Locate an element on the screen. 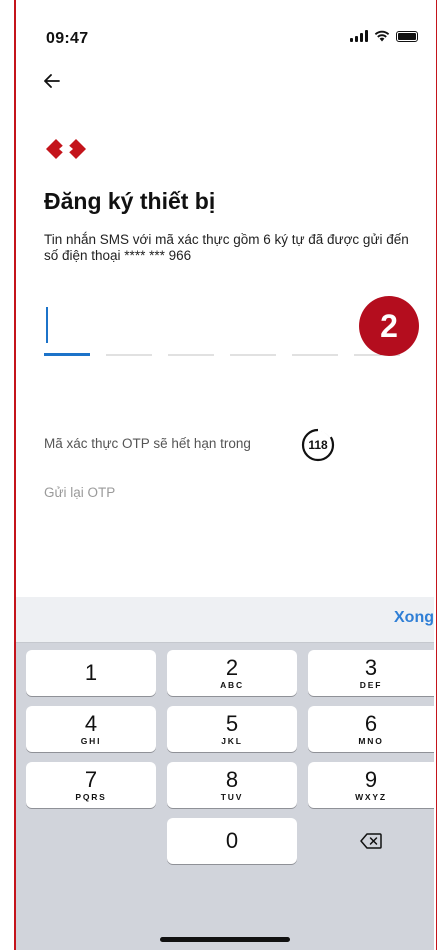 The width and height of the screenshot is (437, 950). key-letters: JKL is located at coordinates (232, 741).